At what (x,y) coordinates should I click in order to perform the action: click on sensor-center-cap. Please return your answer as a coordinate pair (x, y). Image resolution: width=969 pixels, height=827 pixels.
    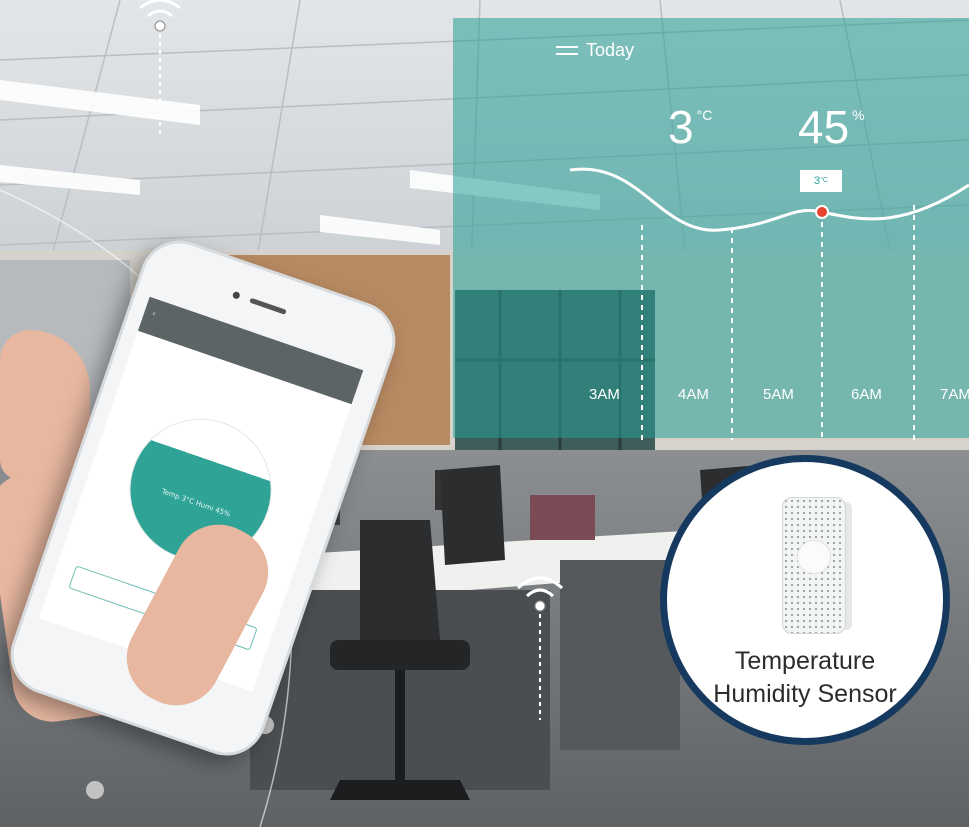
    Looking at the image, I should click on (814, 557).